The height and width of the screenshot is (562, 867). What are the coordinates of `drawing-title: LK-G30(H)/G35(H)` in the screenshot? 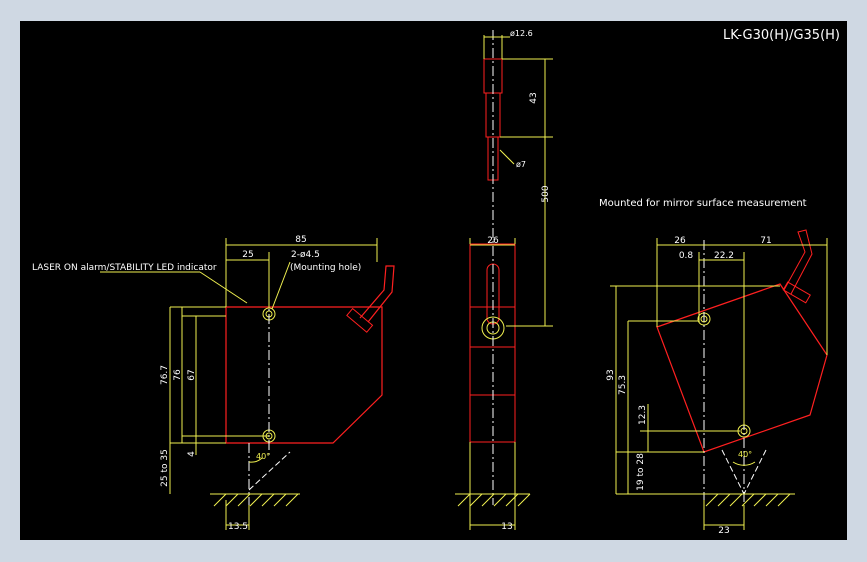 It's located at (781, 35).